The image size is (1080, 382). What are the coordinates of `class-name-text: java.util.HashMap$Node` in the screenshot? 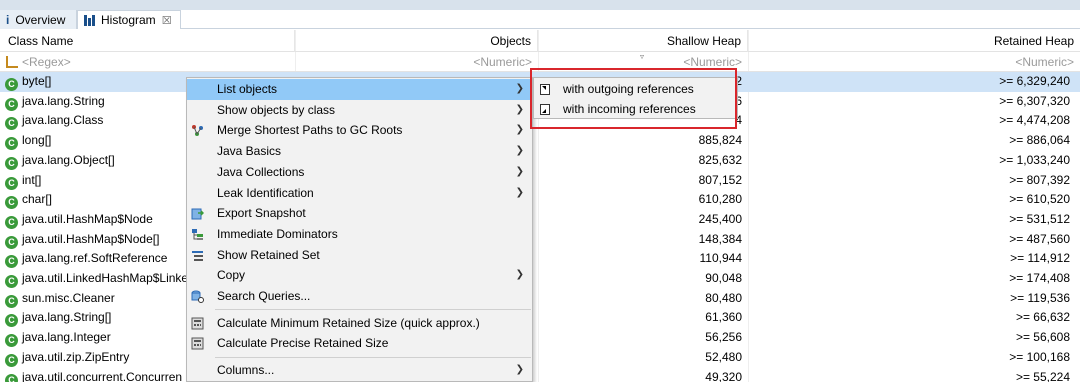 It's located at (87, 218).